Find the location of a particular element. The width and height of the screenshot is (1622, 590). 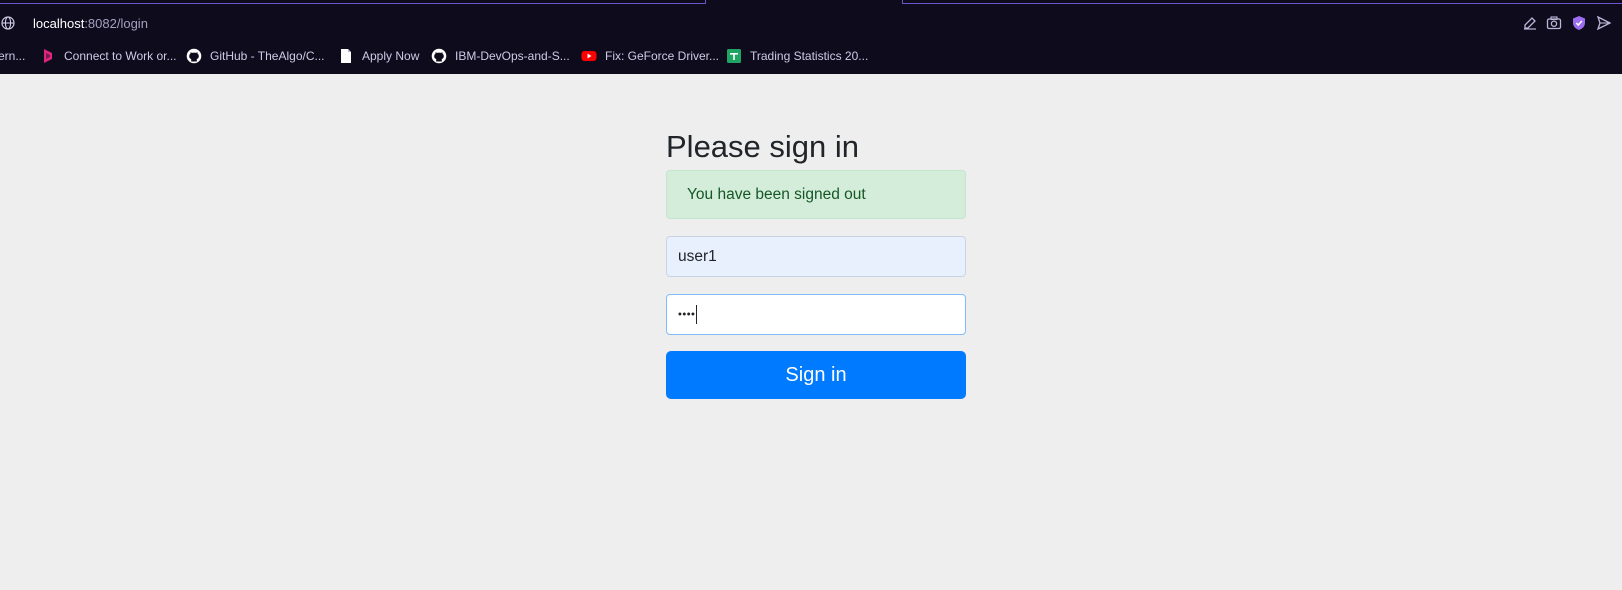

edit-icon is located at coordinates (1530, 23).